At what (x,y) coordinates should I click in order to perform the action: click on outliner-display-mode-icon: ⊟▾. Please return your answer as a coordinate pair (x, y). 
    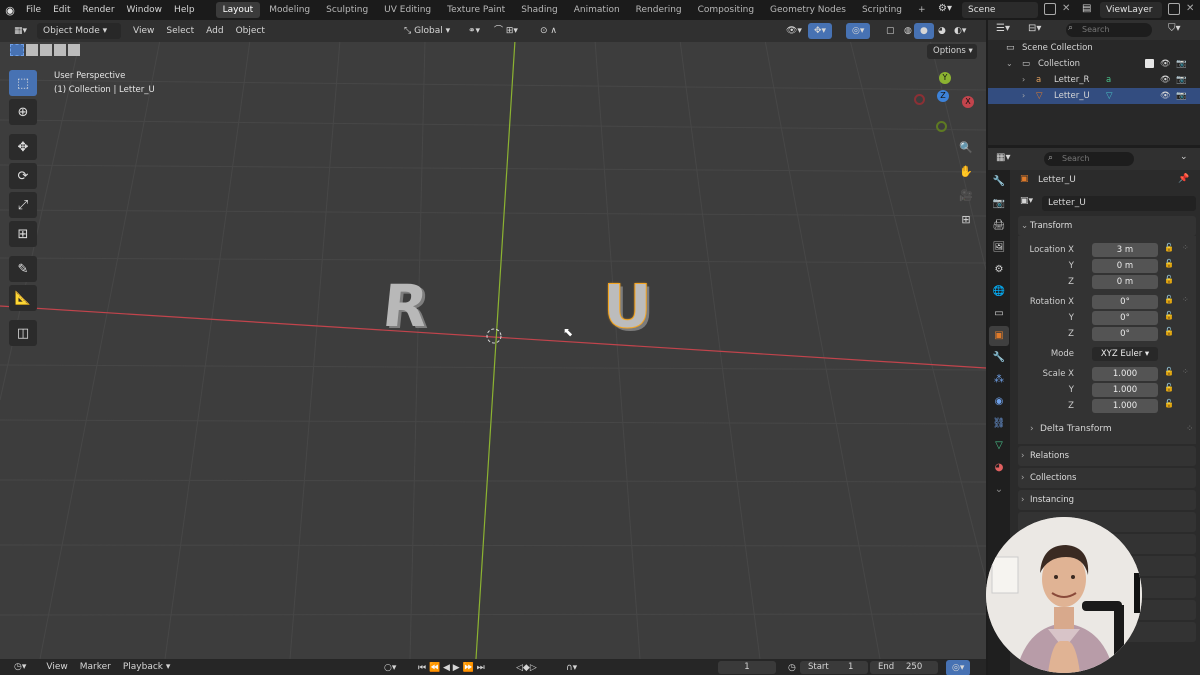
    Looking at the image, I should click on (1034, 28).